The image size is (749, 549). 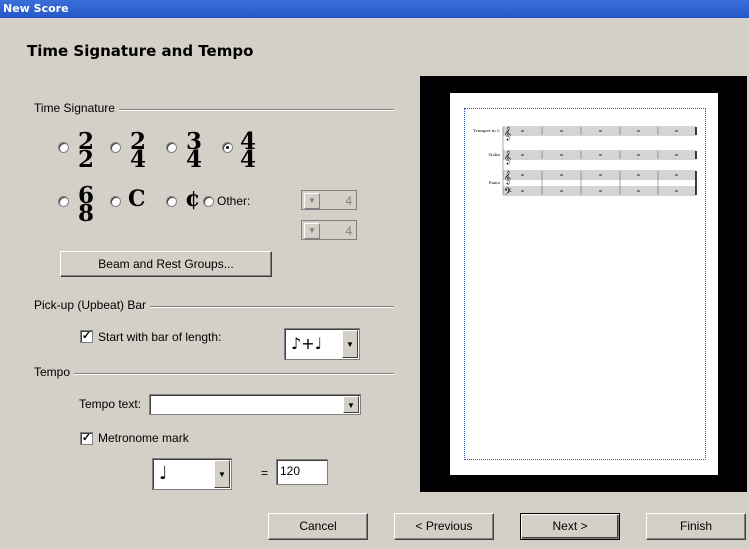 I want to click on preview-instrument-3: Piano, so click(x=494, y=182).